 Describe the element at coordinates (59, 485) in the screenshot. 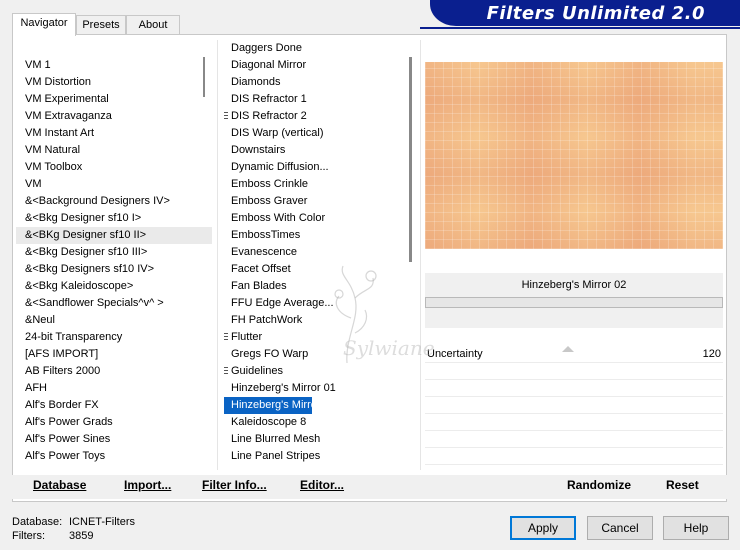

I see `database-button: Database` at that location.